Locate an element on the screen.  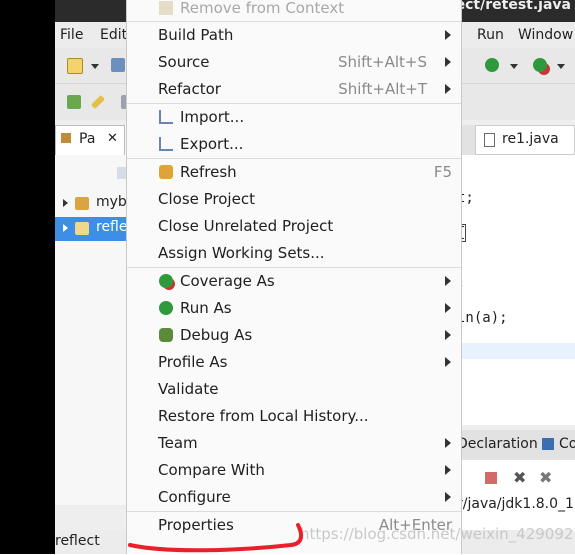
menu-item-source: Source Shift+Alt+S is located at coordinates (294, 62).